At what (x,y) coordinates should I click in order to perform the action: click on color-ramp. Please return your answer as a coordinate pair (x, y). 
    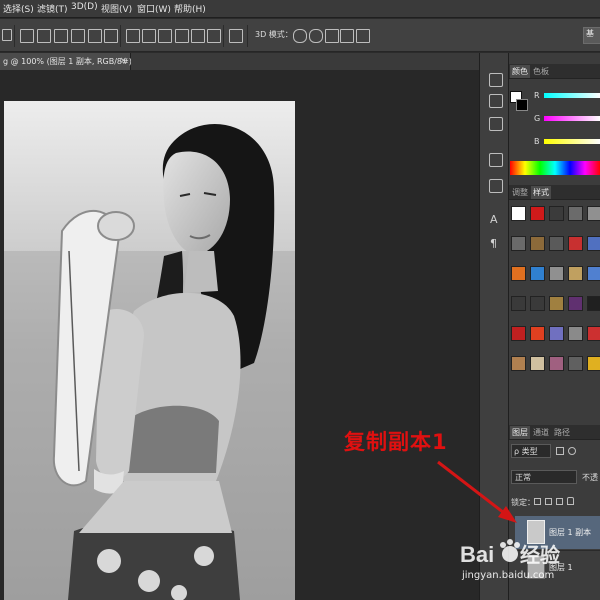
    Looking at the image, I should click on (555, 168).